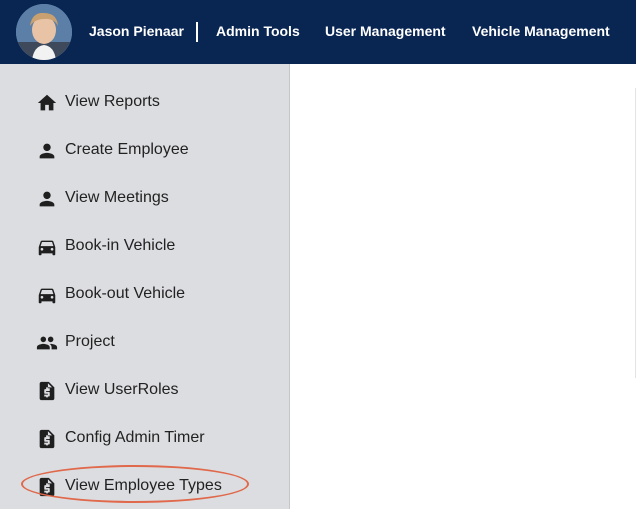 The width and height of the screenshot is (636, 510). I want to click on sidebar-item-view-employee-types: View Employee Types, so click(144, 486).